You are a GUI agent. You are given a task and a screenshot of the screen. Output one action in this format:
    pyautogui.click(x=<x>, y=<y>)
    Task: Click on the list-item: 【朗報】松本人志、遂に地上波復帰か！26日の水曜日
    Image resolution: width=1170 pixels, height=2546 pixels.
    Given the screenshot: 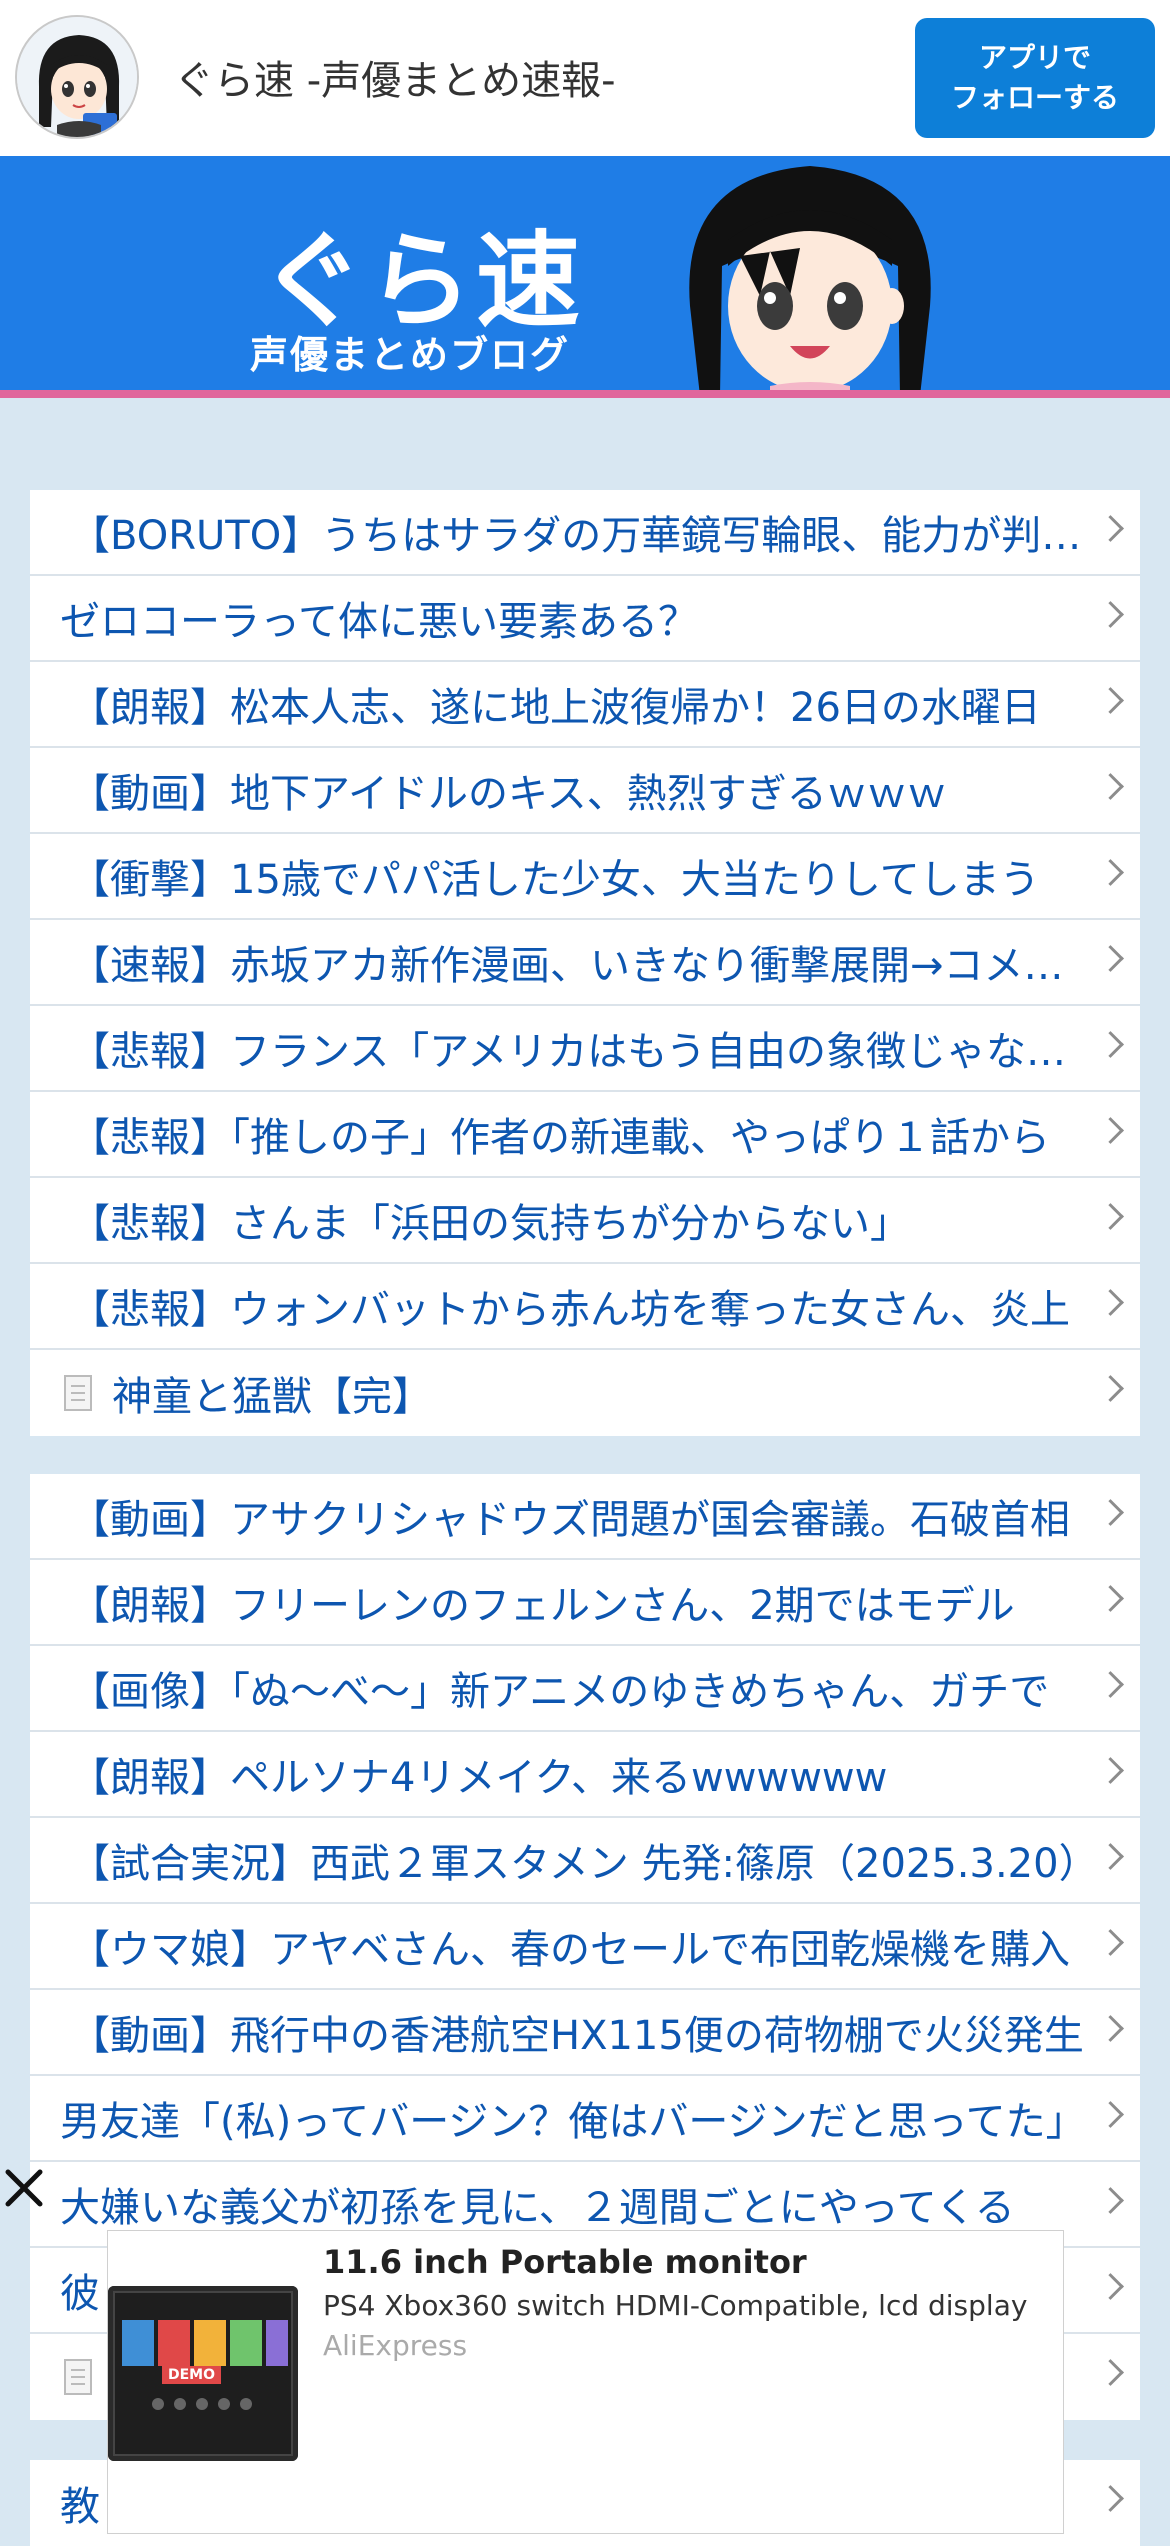 What is the action you would take?
    pyautogui.click(x=585, y=705)
    